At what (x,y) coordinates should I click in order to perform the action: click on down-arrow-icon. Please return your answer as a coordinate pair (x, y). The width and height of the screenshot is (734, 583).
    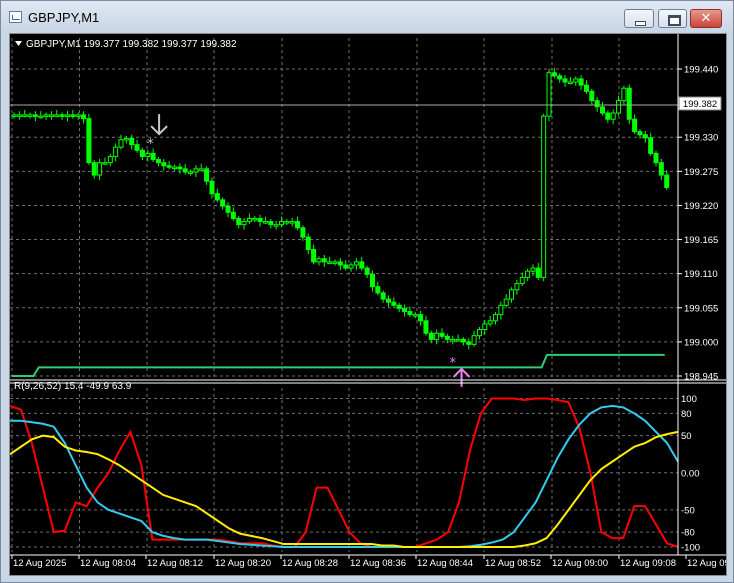
    Looking at the image, I should click on (159, 125).